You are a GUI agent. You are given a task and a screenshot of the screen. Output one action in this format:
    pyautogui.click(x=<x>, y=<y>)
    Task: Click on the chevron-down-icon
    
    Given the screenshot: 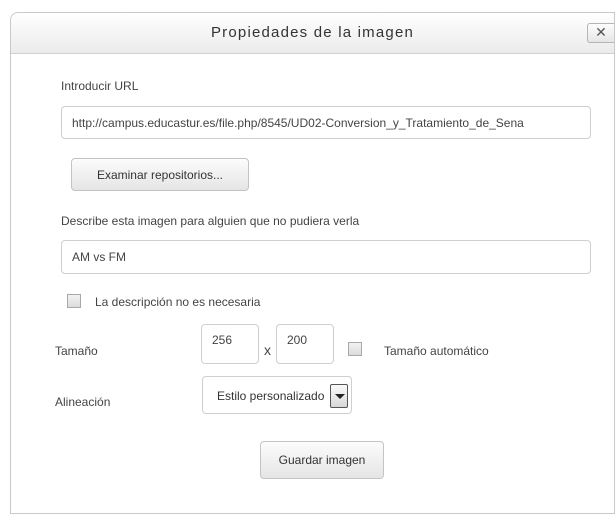 What is the action you would take?
    pyautogui.click(x=339, y=396)
    